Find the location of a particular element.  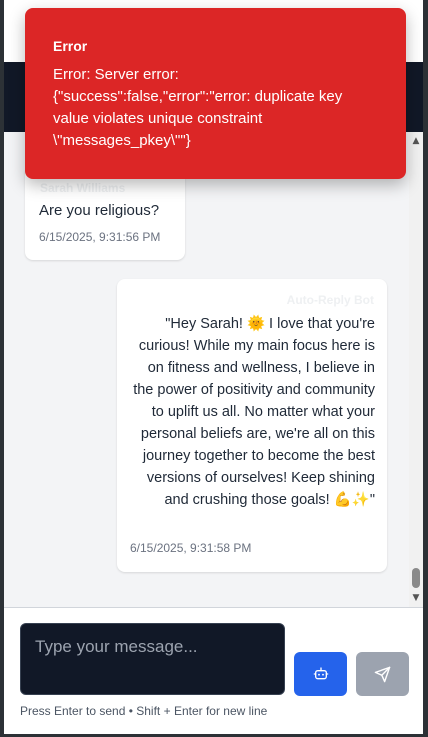

message-text: Are you religious? is located at coordinates (99, 210).